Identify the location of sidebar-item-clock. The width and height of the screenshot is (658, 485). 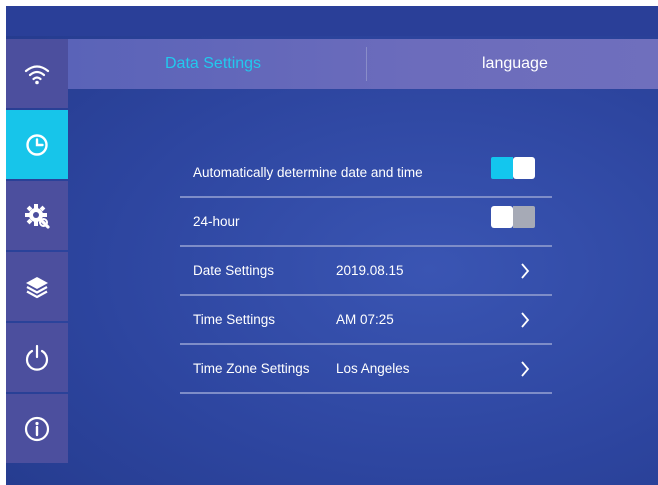
(37, 144).